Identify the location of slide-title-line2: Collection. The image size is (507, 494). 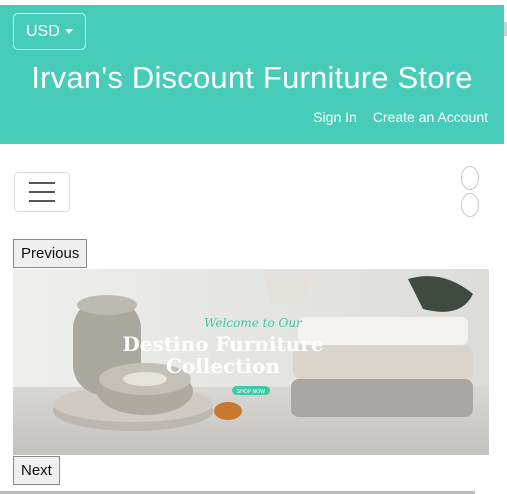
(223, 366).